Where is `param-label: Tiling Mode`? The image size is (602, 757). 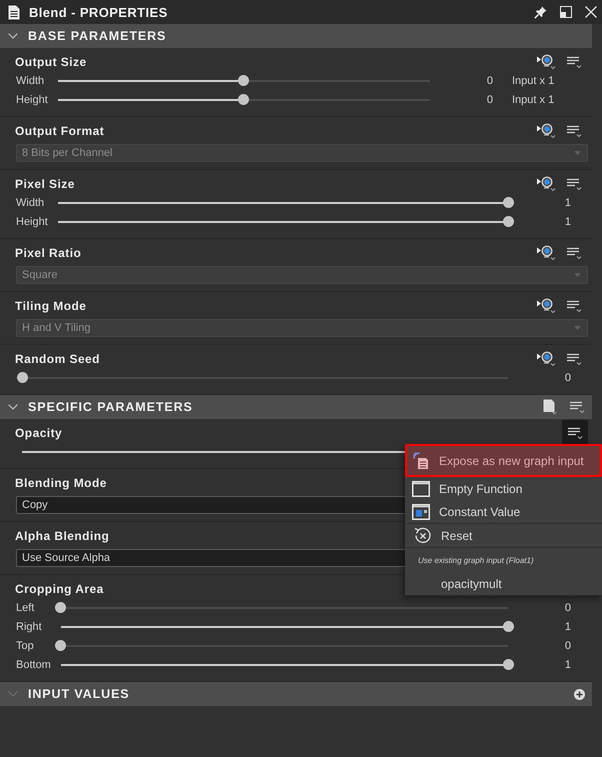 param-label: Tiling Mode is located at coordinates (50, 306).